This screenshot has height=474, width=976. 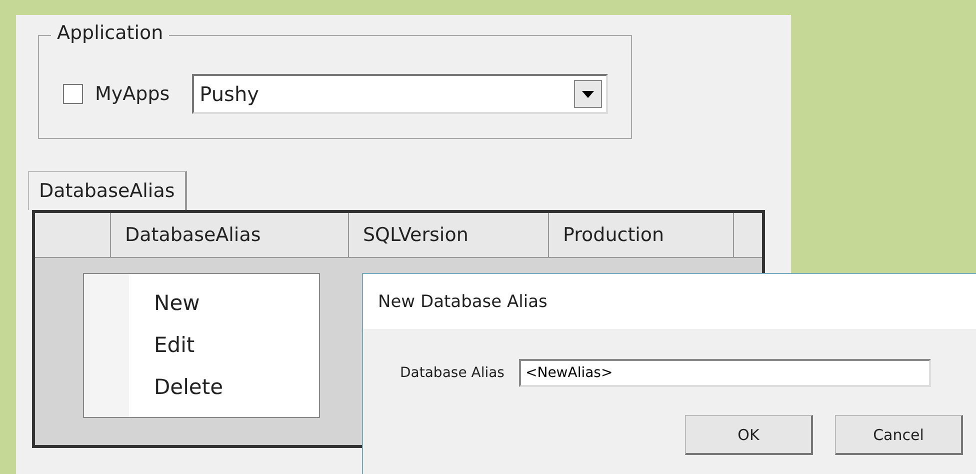 What do you see at coordinates (201, 303) in the screenshot?
I see `menu-item: New` at bounding box center [201, 303].